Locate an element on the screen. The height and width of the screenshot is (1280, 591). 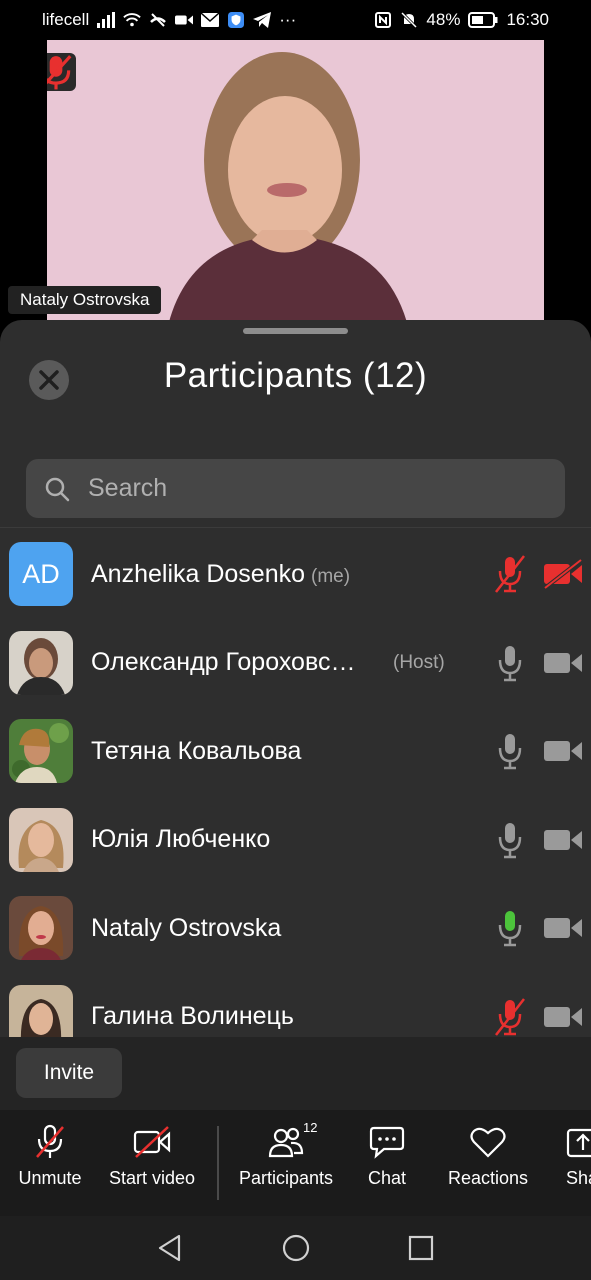
participant-row: Nataly Ostrovska is located at coordinates (295, 928).